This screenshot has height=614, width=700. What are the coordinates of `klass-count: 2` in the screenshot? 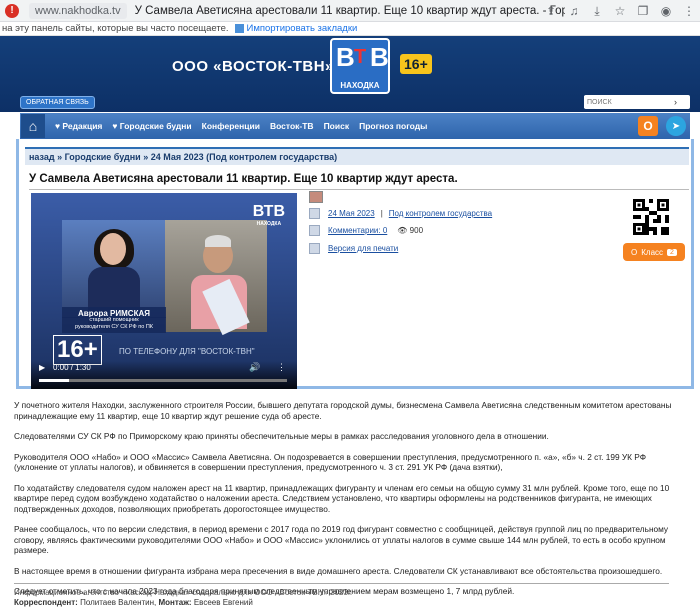 It's located at (672, 252).